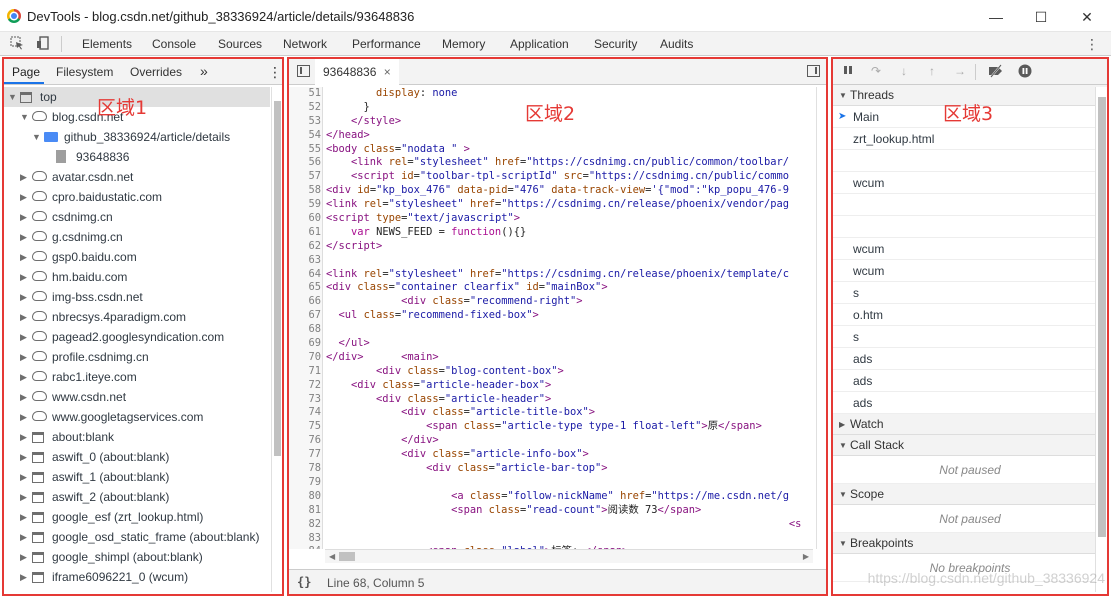 The image size is (1111, 596). What do you see at coordinates (137, 197) in the screenshot?
I see `tree-item: ▶ cpro.baidustatic.com` at bounding box center [137, 197].